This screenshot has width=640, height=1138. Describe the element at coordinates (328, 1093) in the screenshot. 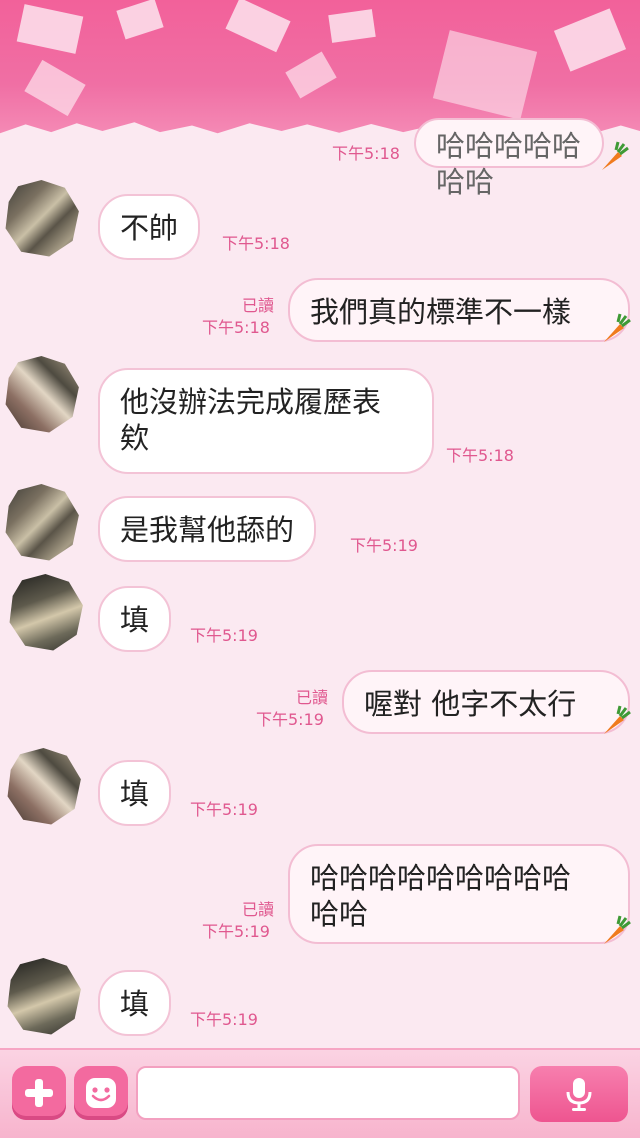

I see `message-input` at that location.